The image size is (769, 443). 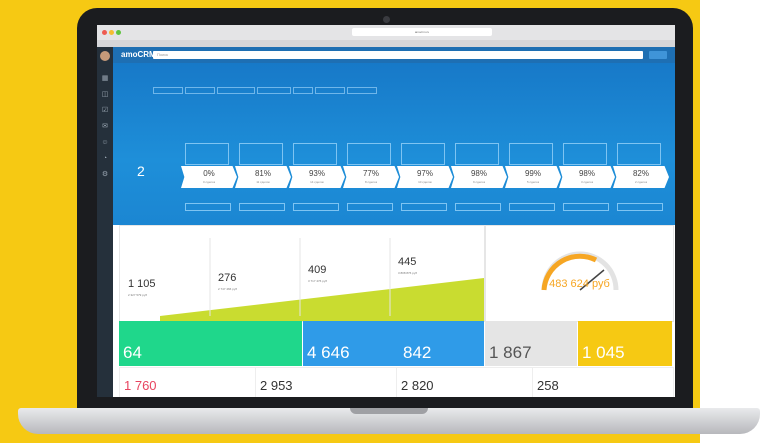 I want to click on funnel-stage: 98% 9 сделок, so click(x=479, y=177).